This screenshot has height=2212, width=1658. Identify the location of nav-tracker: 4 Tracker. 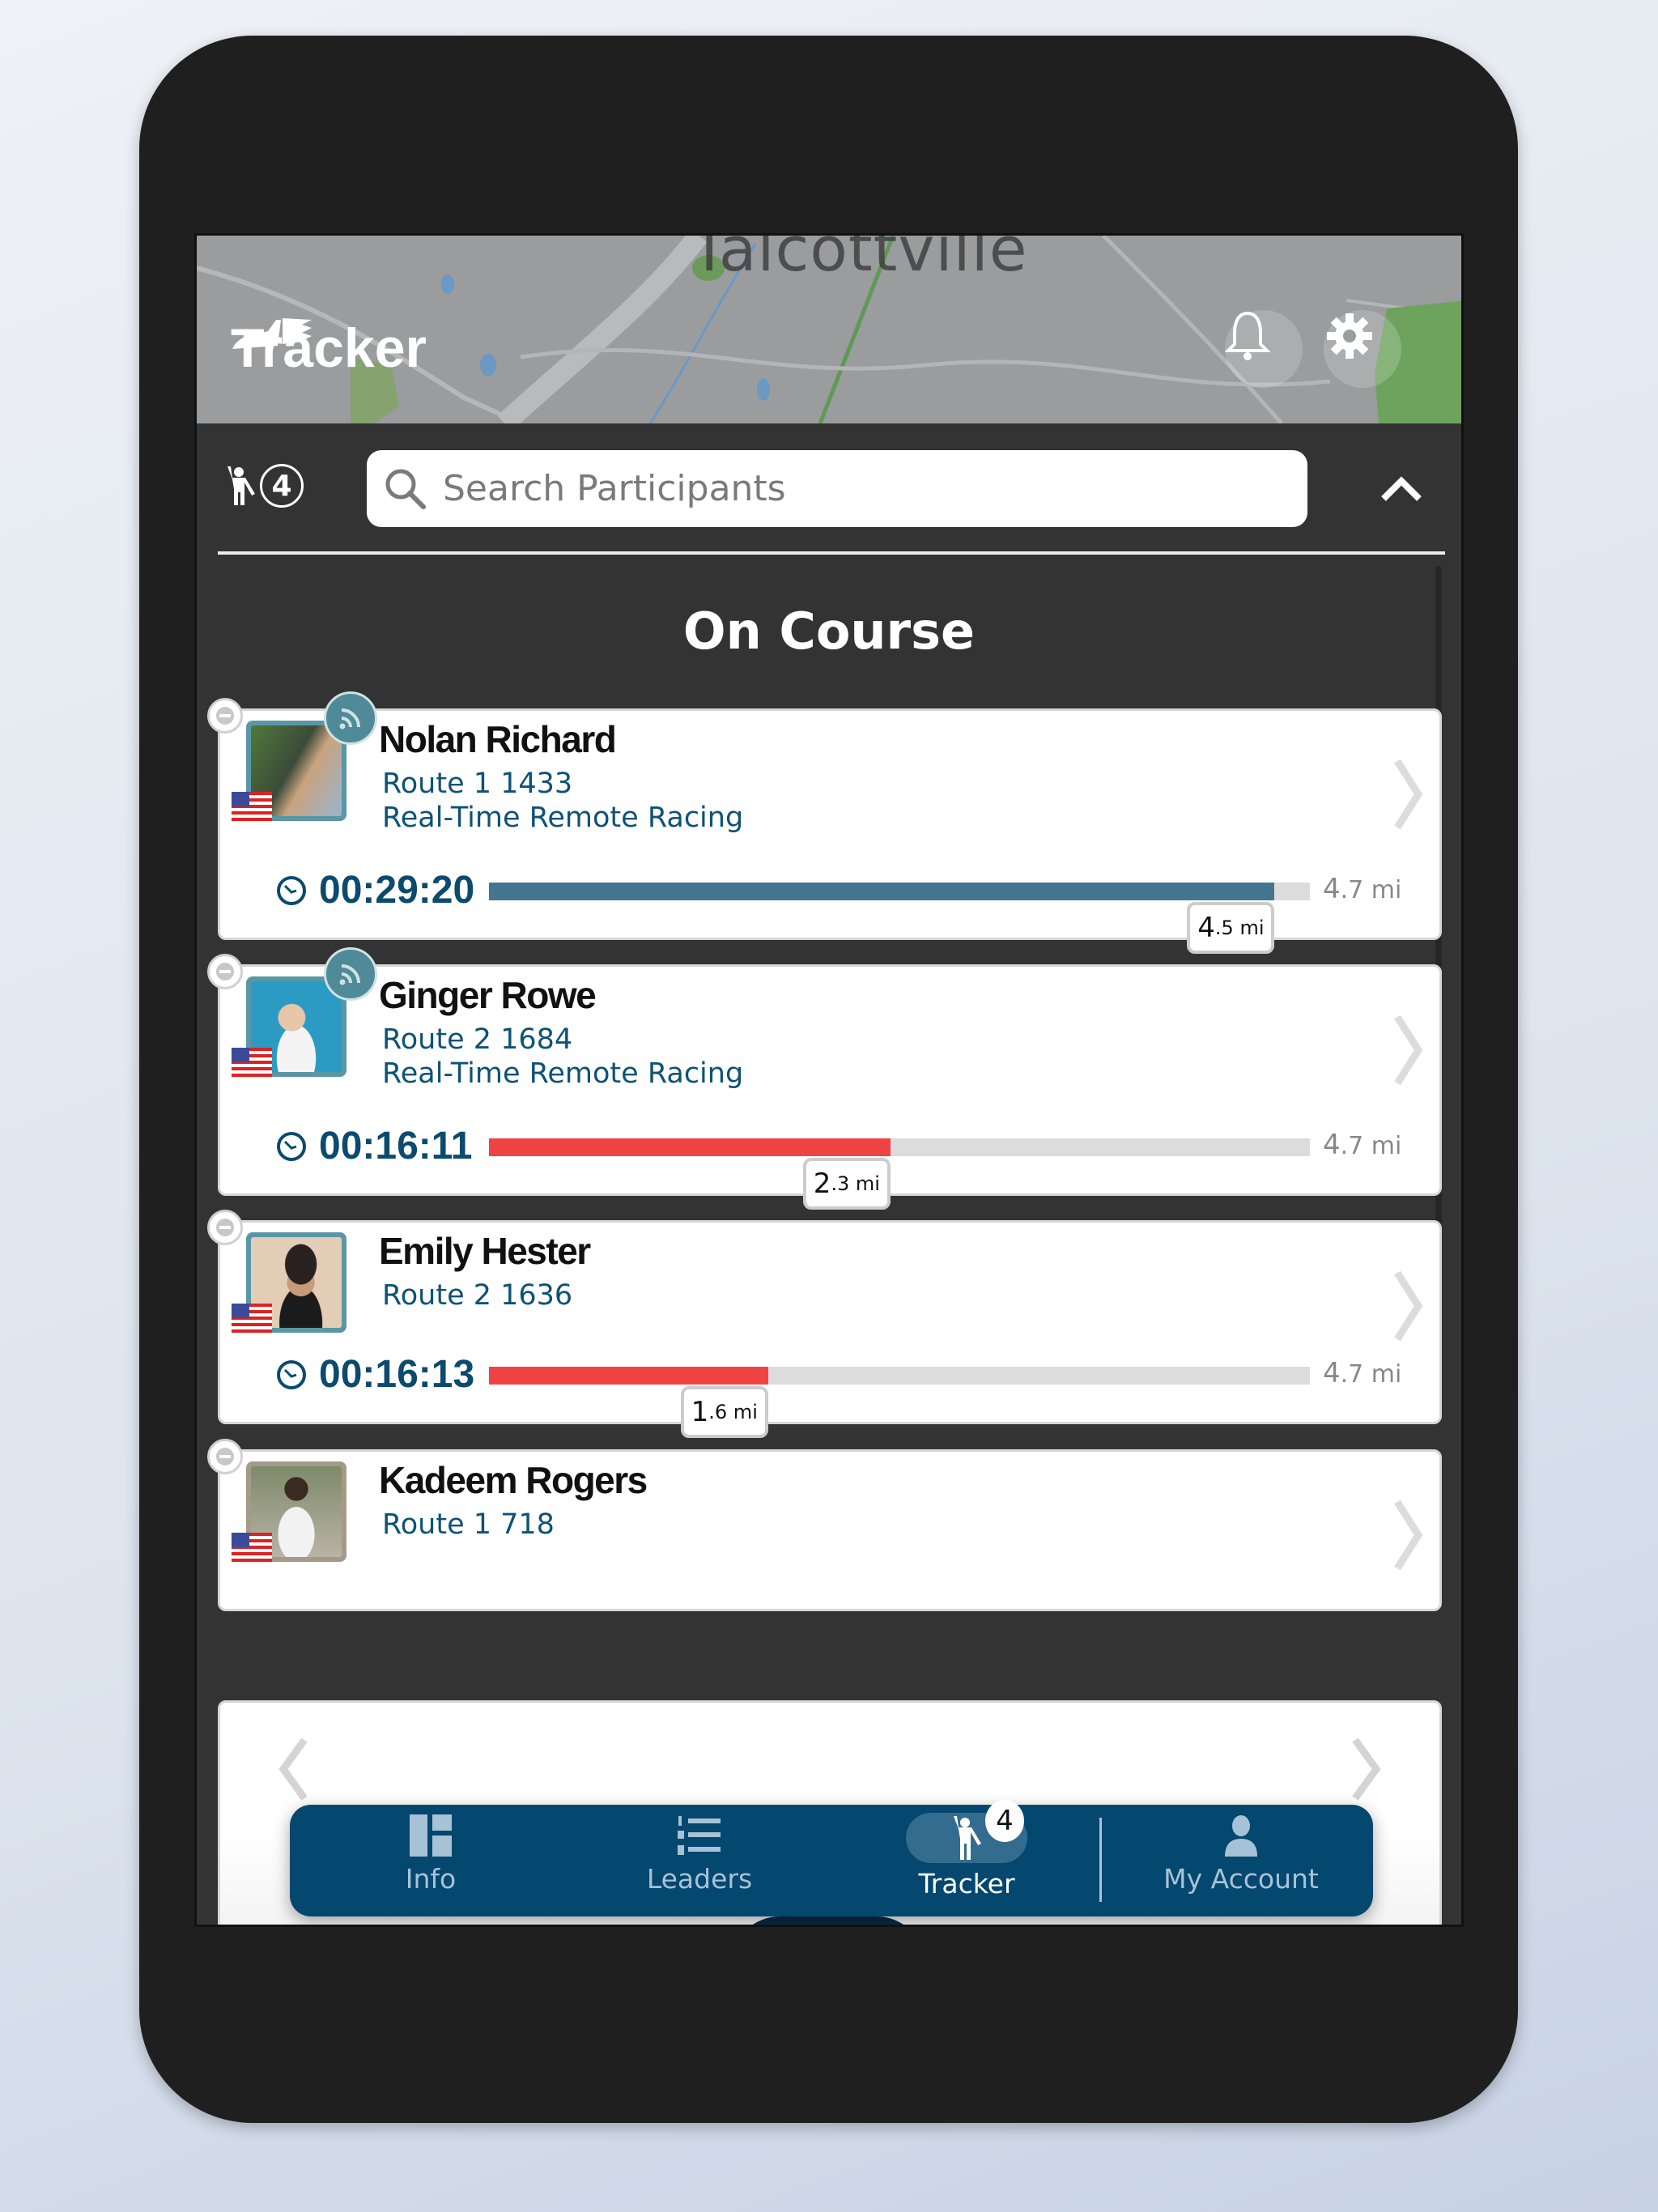
(966, 1855).